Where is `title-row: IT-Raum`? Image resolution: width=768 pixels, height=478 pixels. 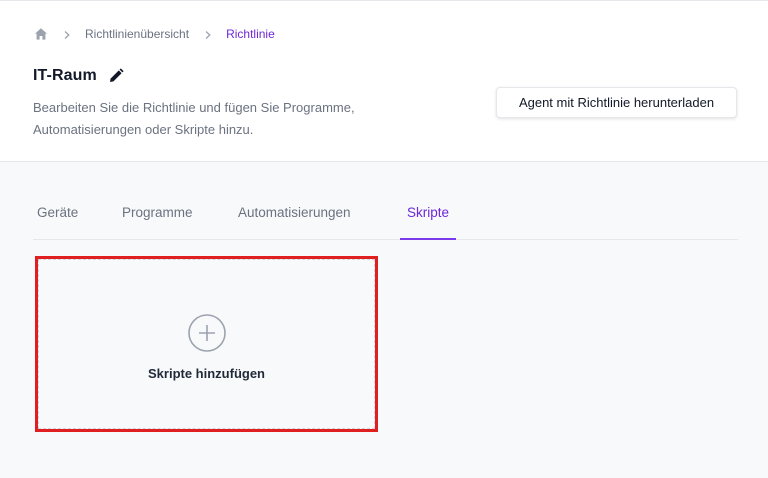 title-row: IT-Raum is located at coordinates (79, 76).